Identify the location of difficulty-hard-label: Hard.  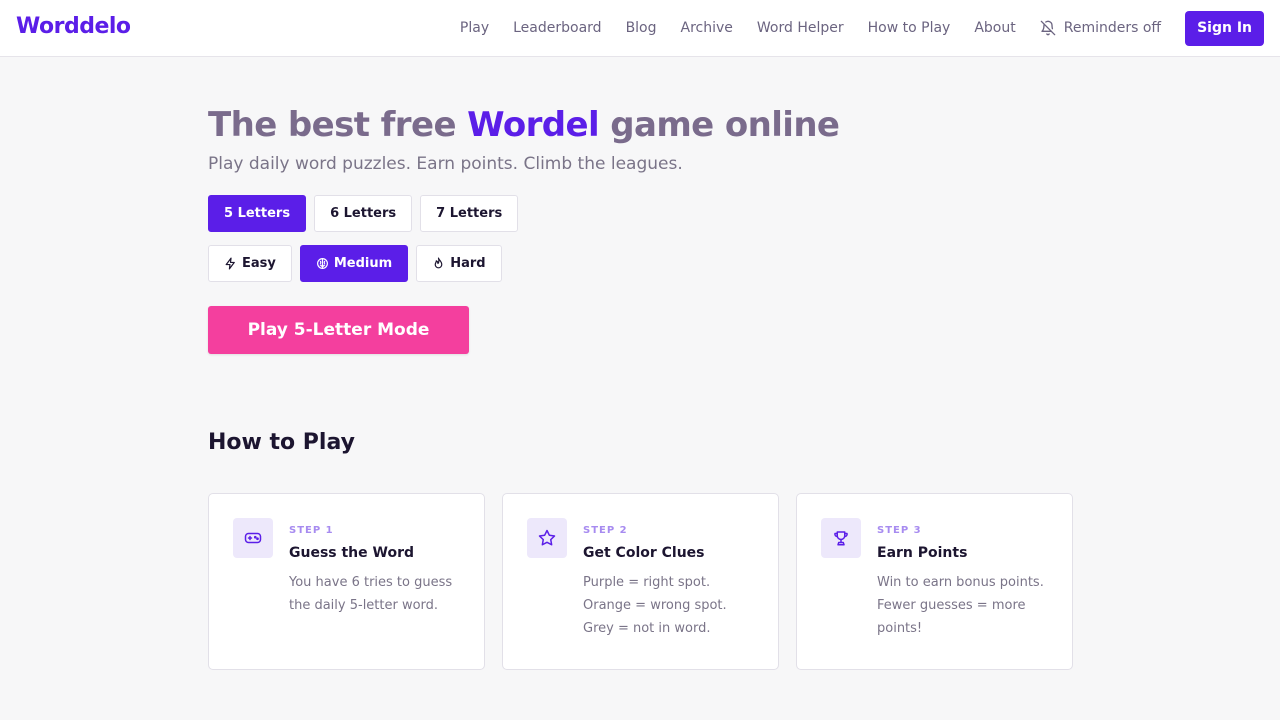
(468, 263).